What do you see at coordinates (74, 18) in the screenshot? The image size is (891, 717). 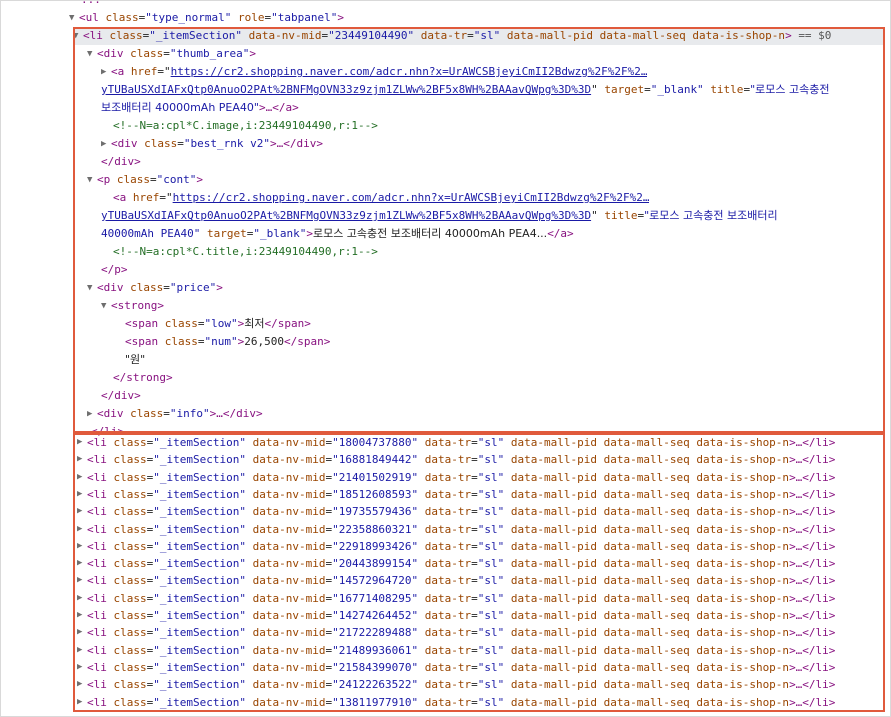 I see `expand-triangle-icon: ▼` at bounding box center [74, 18].